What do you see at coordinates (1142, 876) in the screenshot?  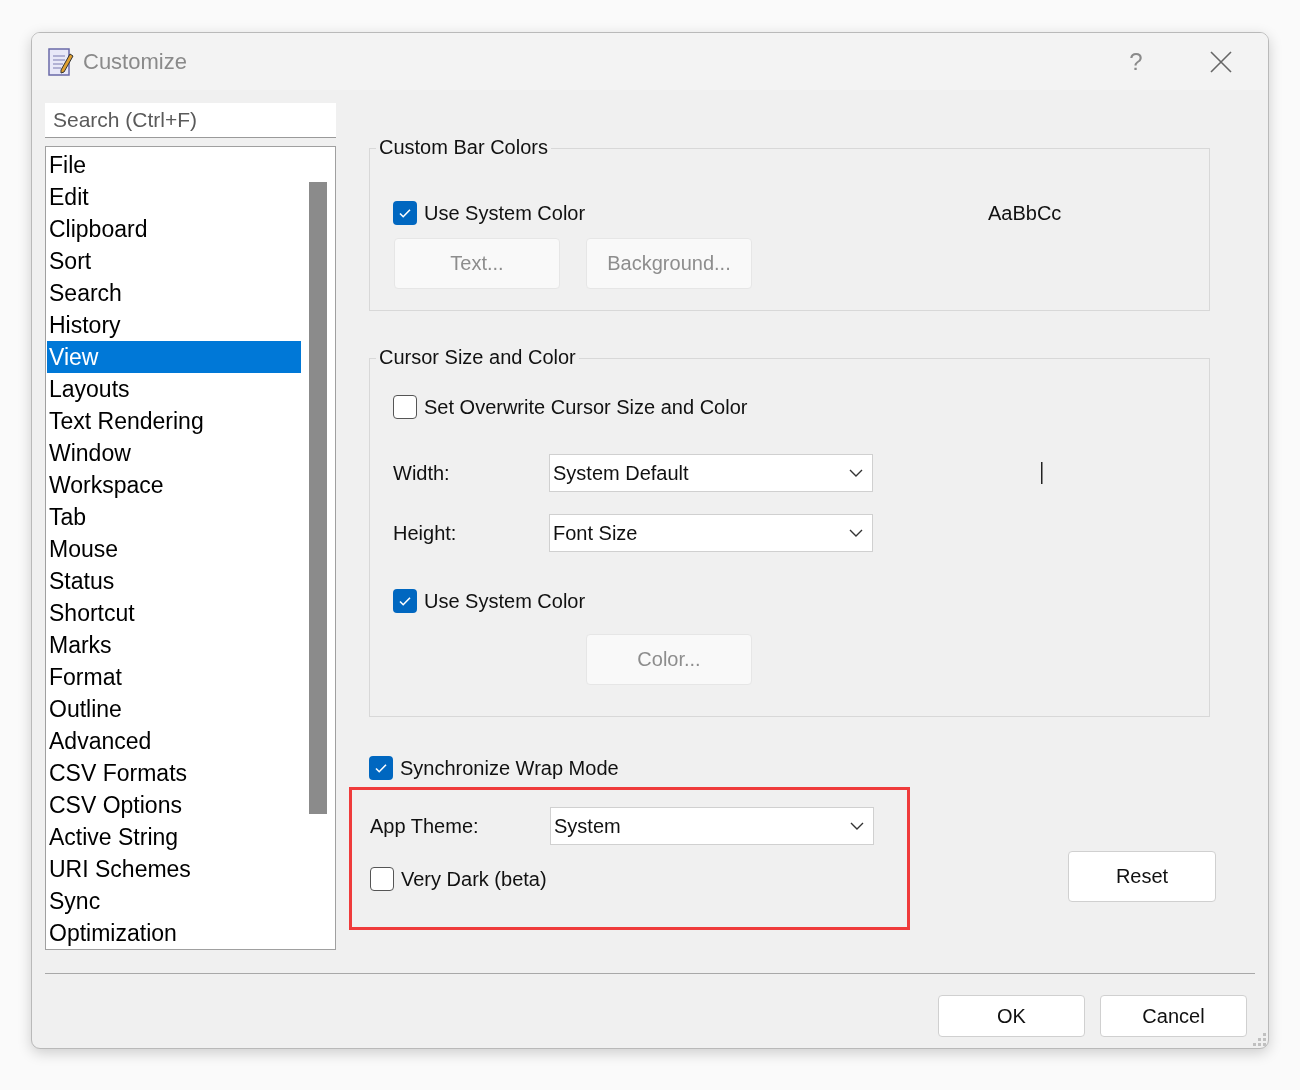 I see `reset-button: Reset` at bounding box center [1142, 876].